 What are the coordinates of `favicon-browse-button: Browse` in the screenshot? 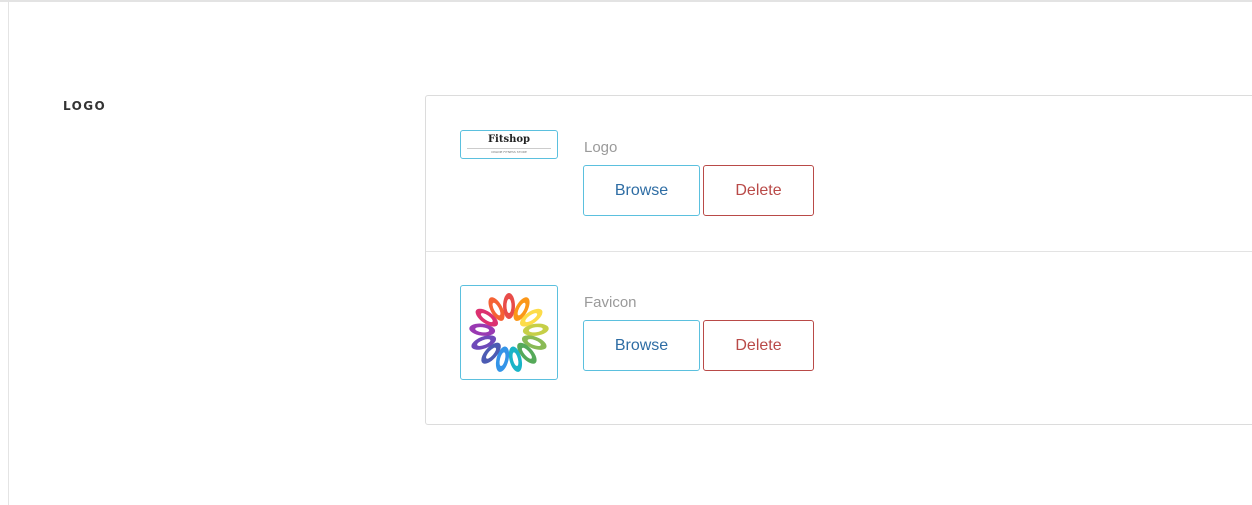 It's located at (641, 345).